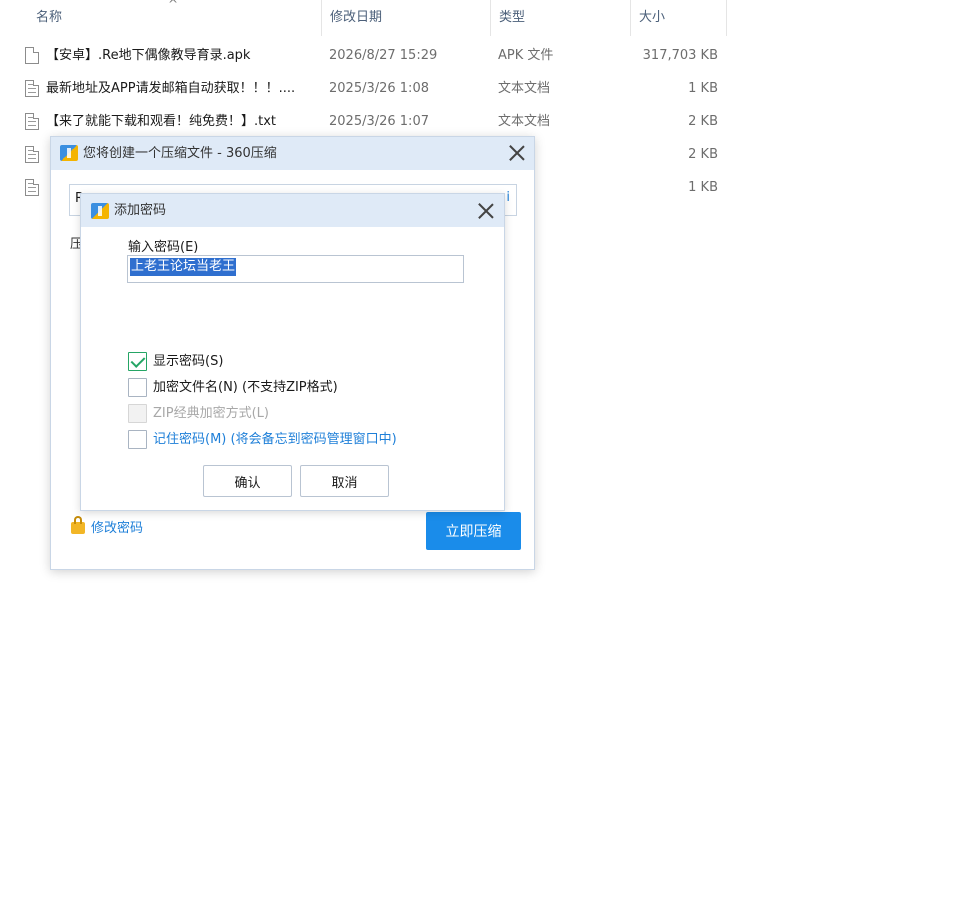 The image size is (960, 920). Describe the element at coordinates (508, 197) in the screenshot. I see `browse-button: i` at that location.